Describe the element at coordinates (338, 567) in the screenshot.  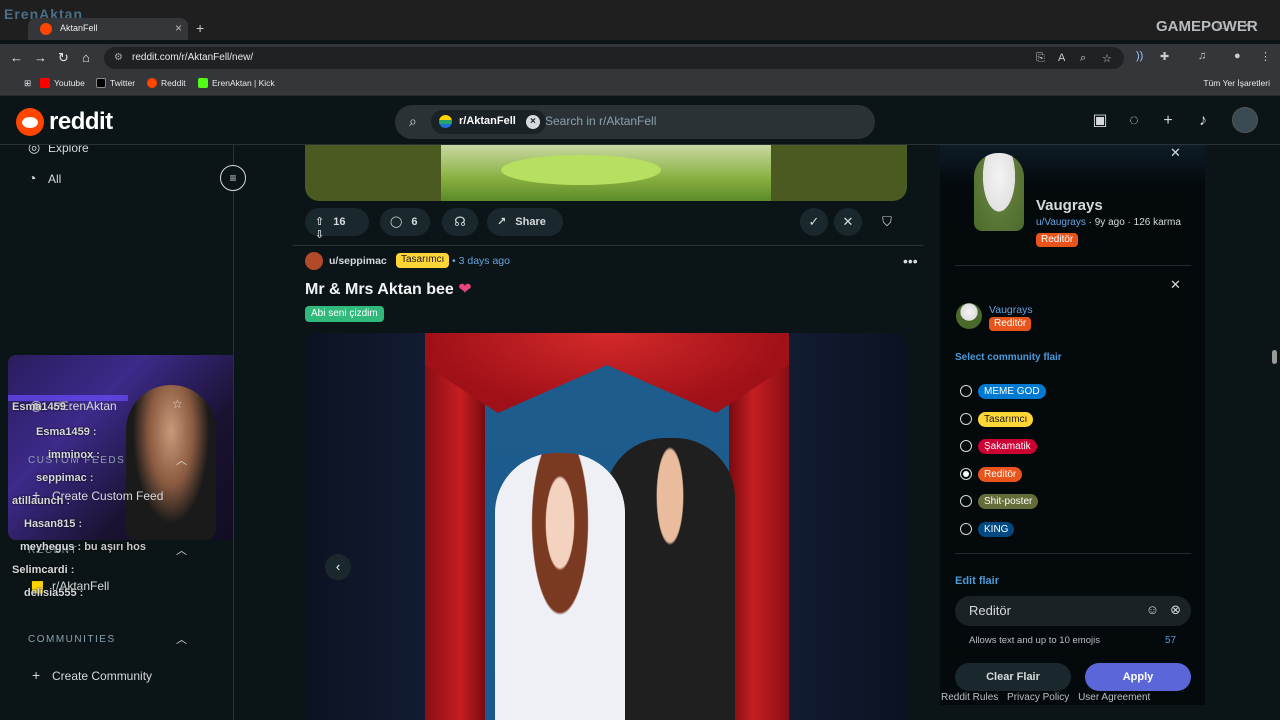
I see `carousel-prev-button: ‹` at that location.